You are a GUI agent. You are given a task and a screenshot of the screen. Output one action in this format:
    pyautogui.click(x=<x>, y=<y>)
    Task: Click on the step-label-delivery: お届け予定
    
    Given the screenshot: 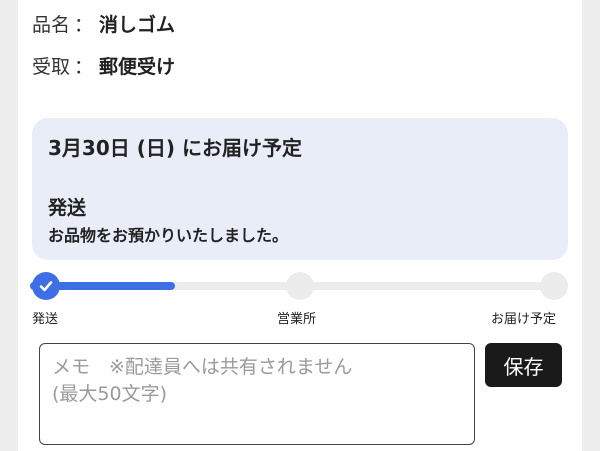 What is the action you would take?
    pyautogui.click(x=524, y=319)
    